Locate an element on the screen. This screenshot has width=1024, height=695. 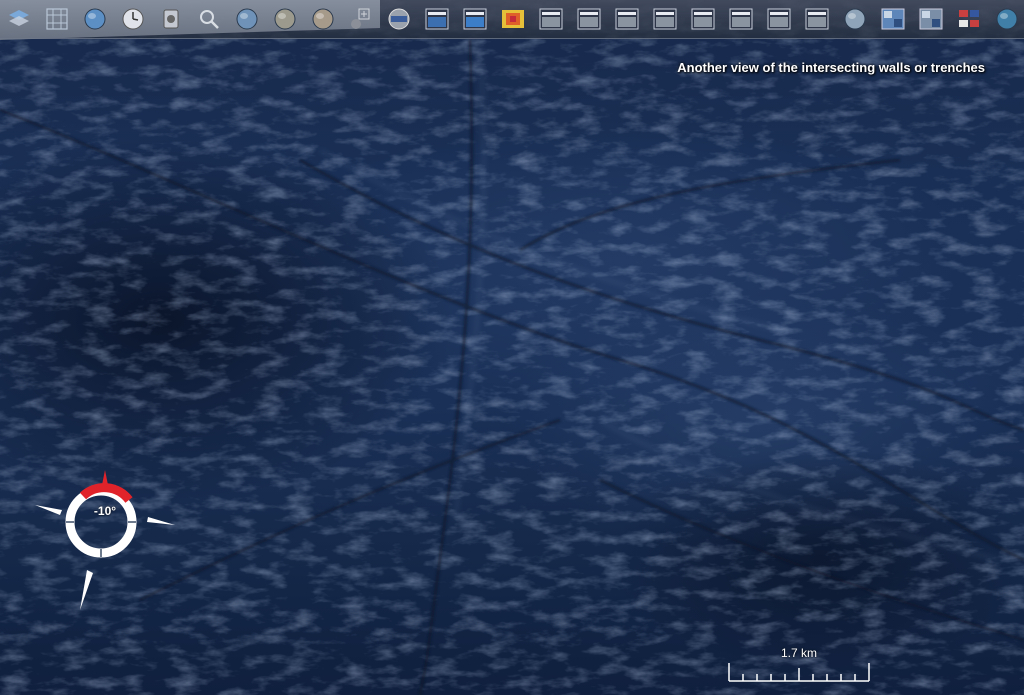
map-layer-2-button is located at coordinates (589, 19).